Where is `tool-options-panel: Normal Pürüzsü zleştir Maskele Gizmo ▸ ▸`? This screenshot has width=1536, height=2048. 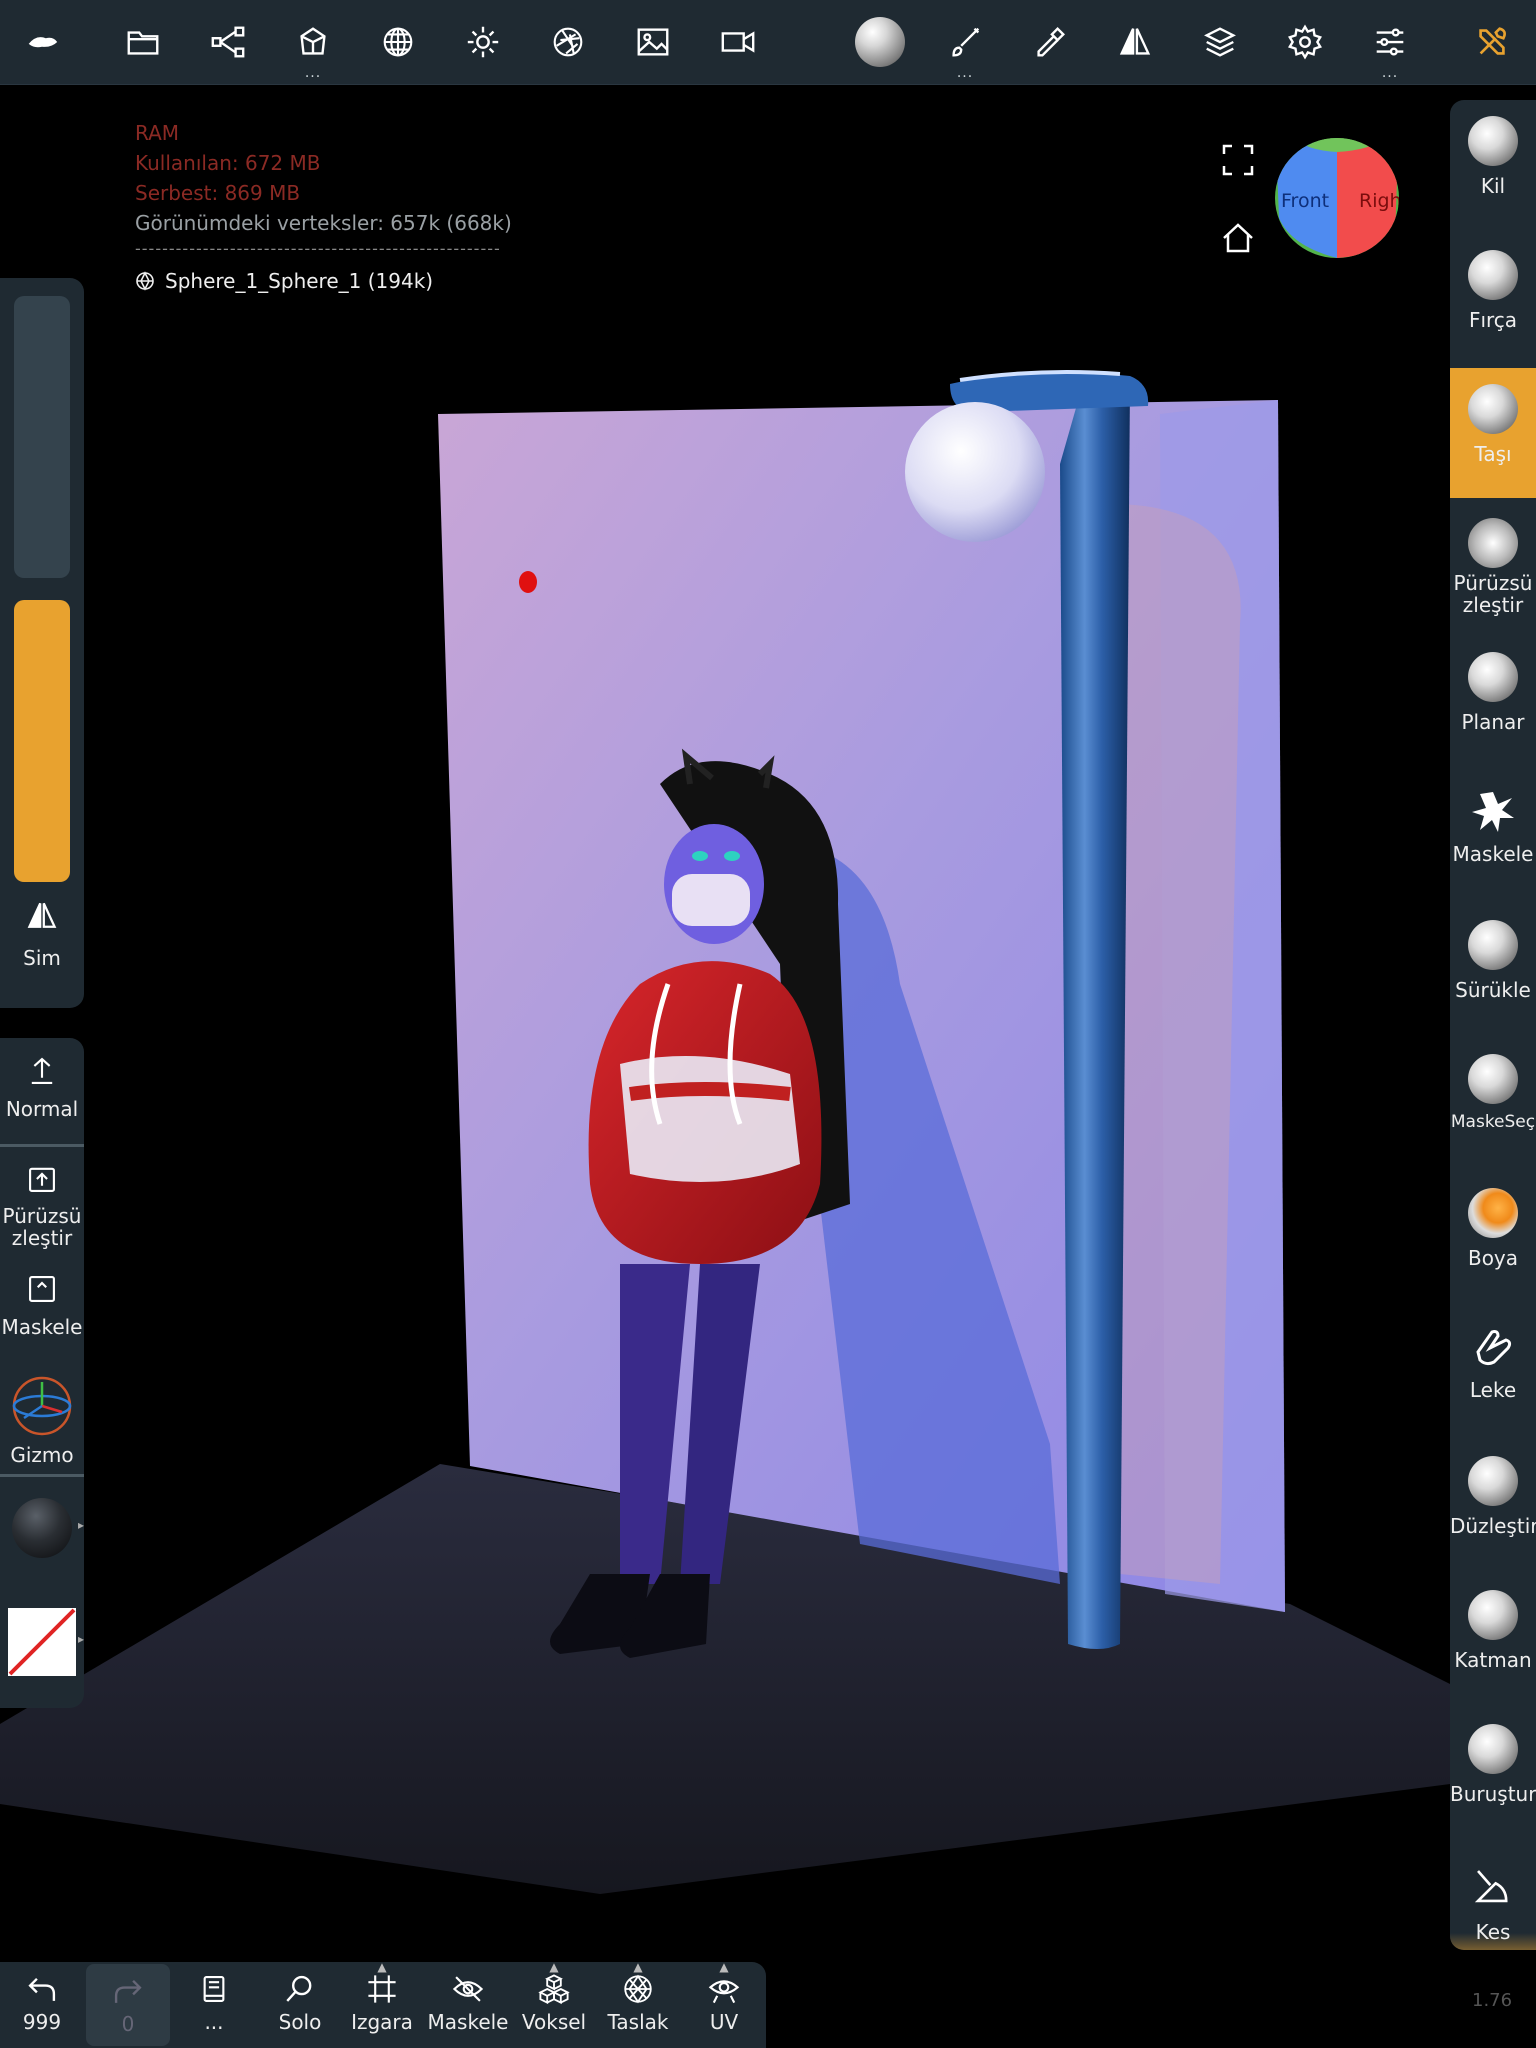
tool-options-panel: Normal Pürüzsü zleştir Maskele Gizmo ▸ ▸ is located at coordinates (42, 1373).